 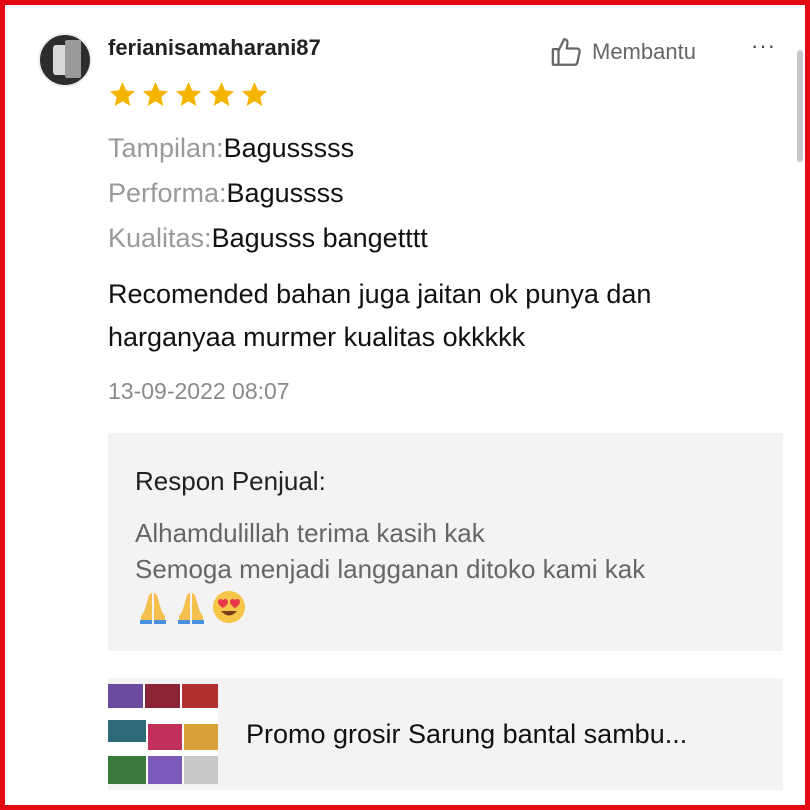 What do you see at coordinates (73, 59) in the screenshot?
I see `avatar-image-part` at bounding box center [73, 59].